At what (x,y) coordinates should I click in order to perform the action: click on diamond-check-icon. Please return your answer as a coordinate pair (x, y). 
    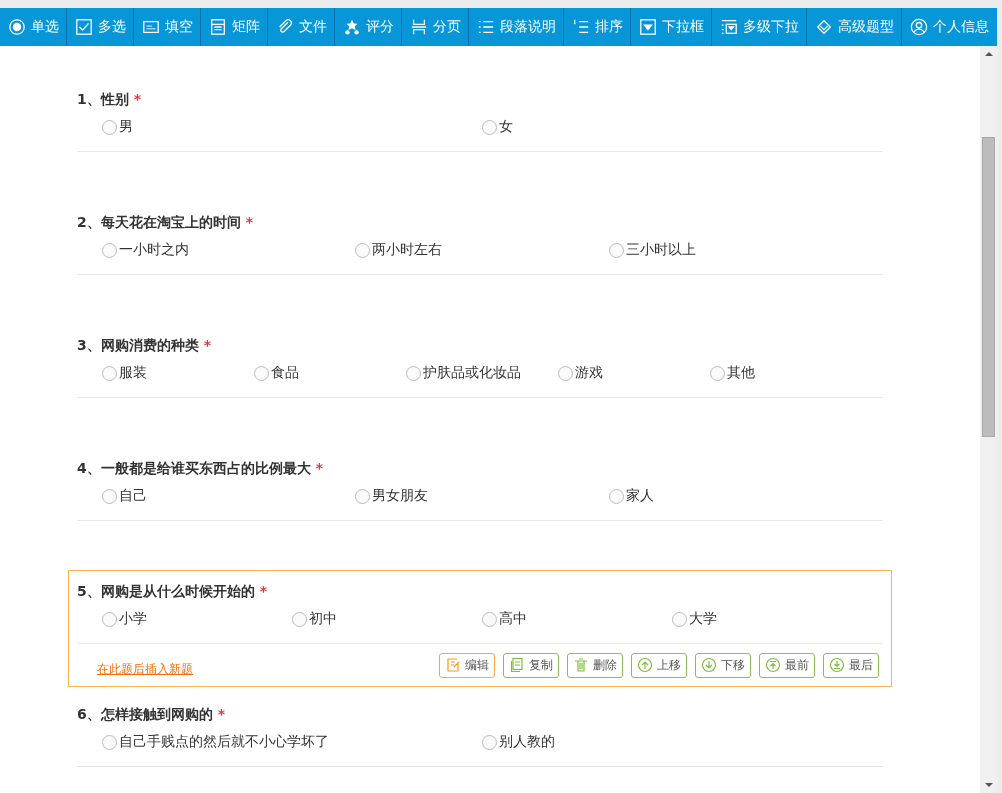
    Looking at the image, I should click on (823, 27).